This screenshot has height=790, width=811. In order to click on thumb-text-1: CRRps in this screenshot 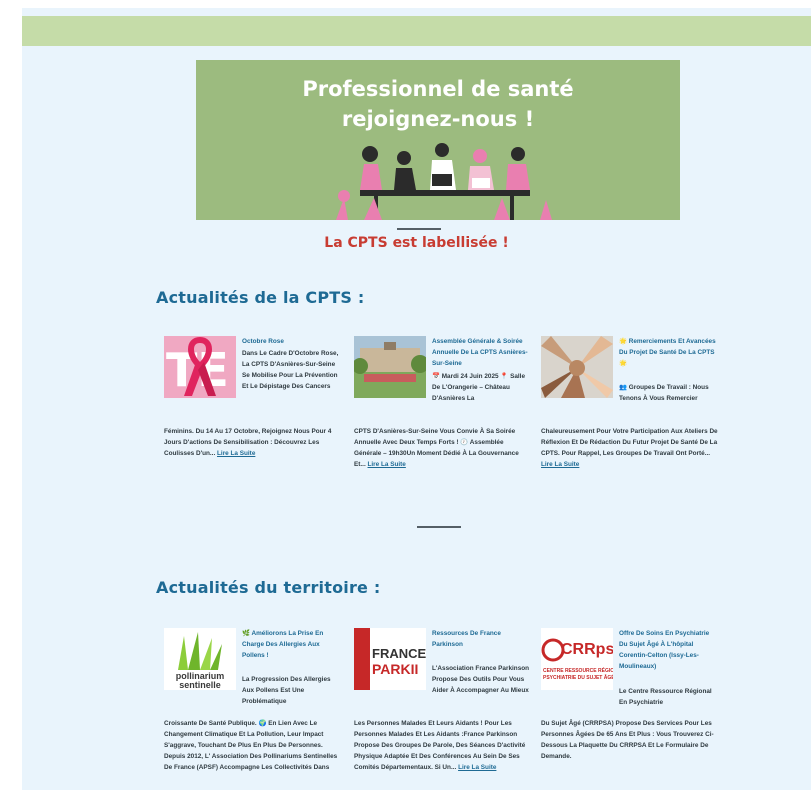, I will do `click(587, 649)`.